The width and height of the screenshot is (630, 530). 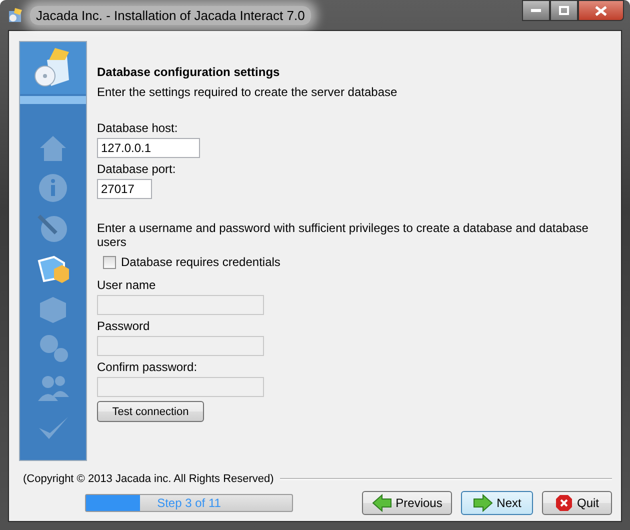 What do you see at coordinates (53, 100) in the screenshot?
I see `current-step-highlight` at bounding box center [53, 100].